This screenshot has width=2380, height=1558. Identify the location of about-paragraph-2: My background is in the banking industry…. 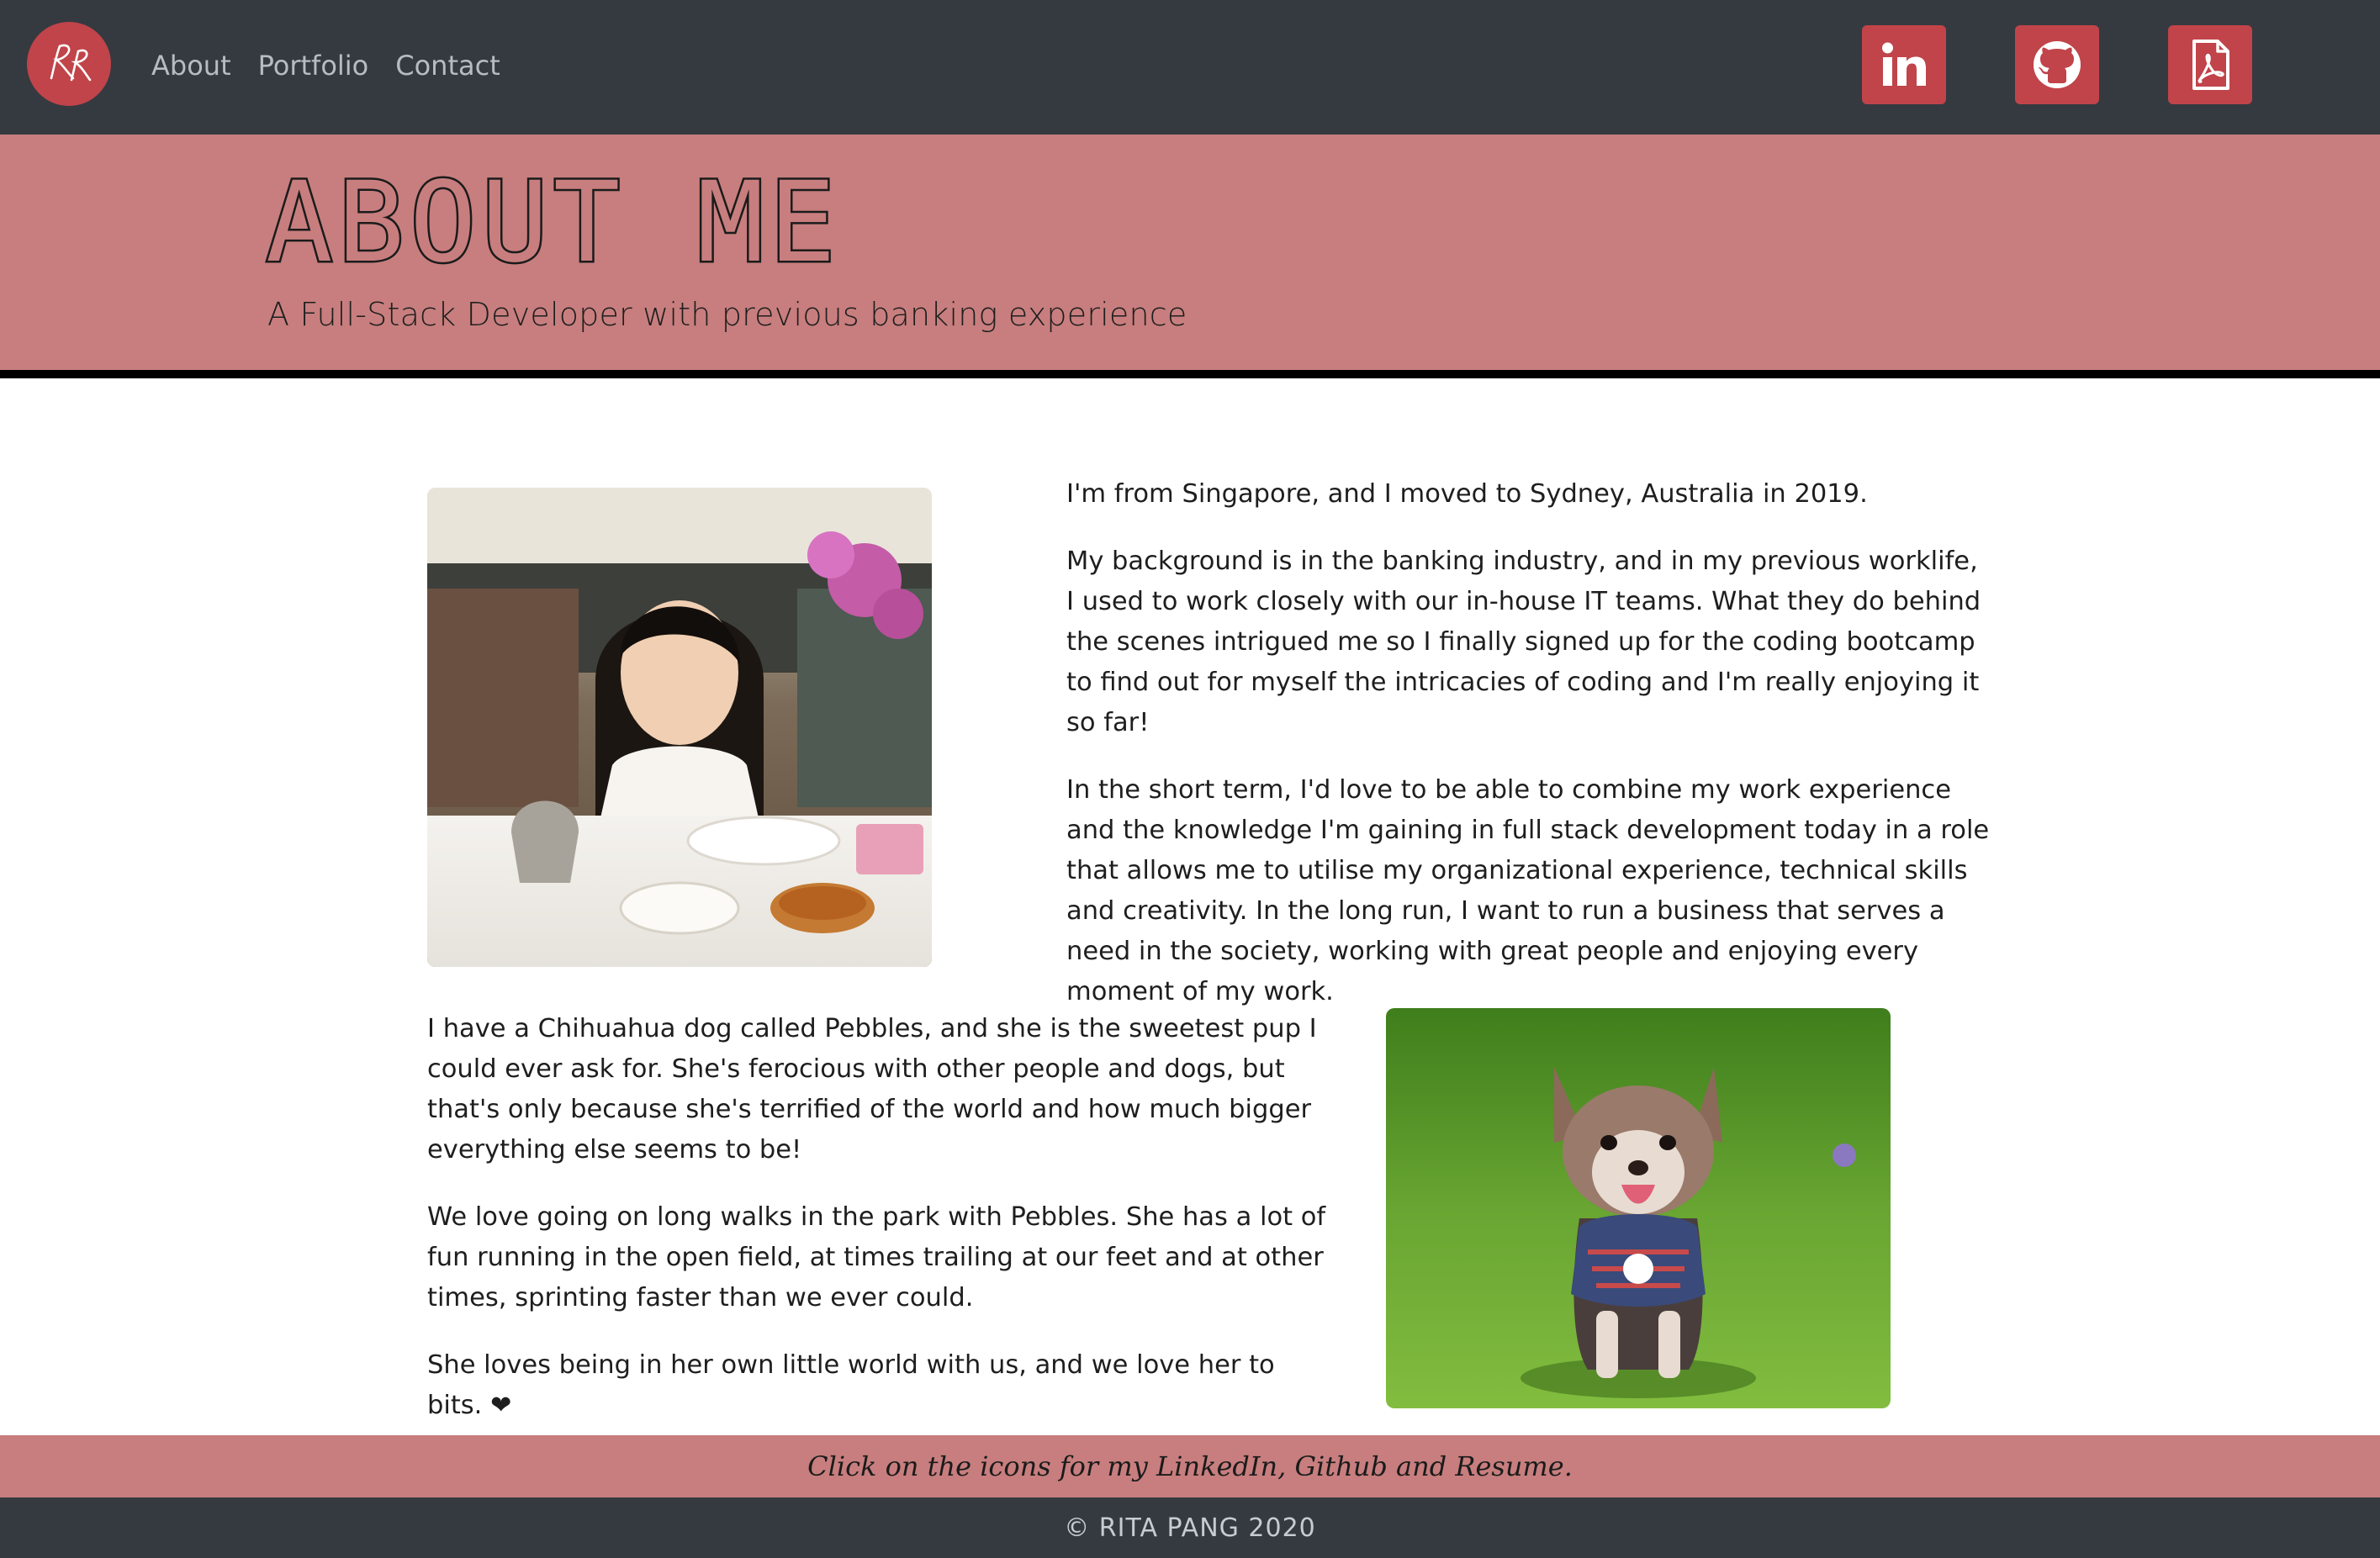
(1523, 642).